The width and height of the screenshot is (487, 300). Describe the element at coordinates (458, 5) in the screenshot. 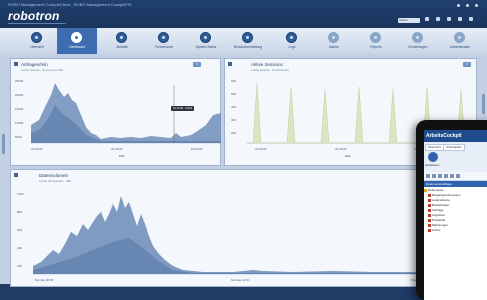

I see `minimize-icon` at that location.